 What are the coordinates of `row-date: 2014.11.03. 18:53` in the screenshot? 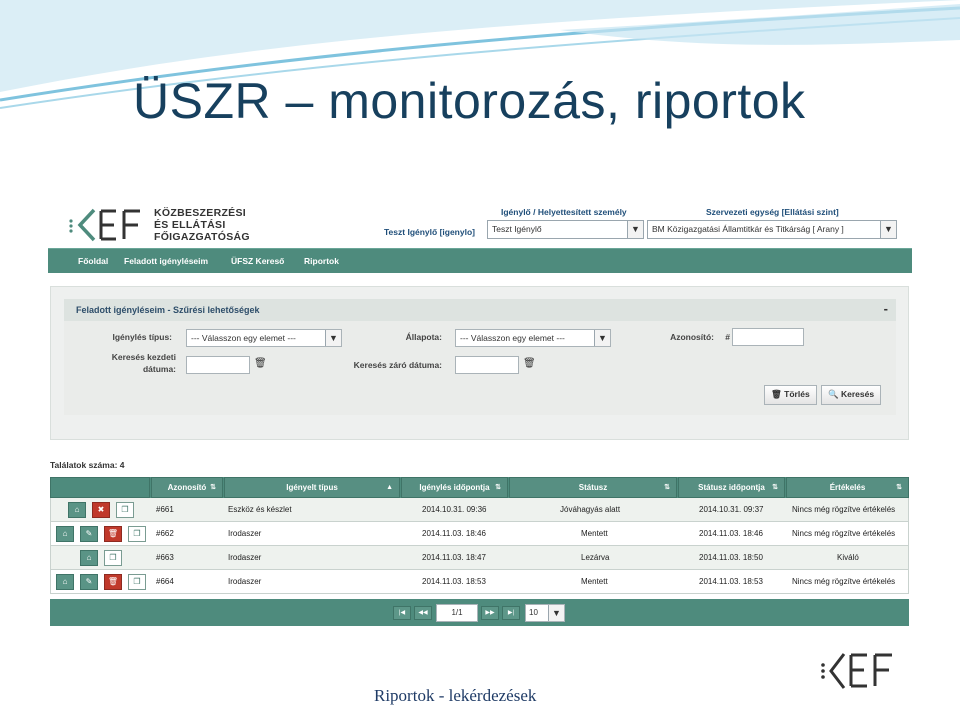 It's located at (454, 581).